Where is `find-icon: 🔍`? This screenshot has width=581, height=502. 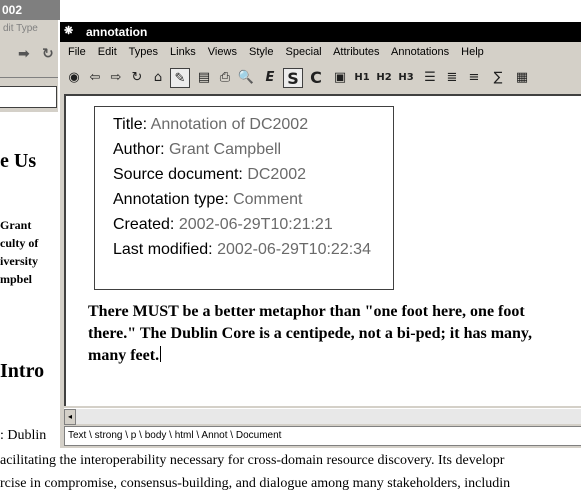 find-icon: 🔍 is located at coordinates (246, 78).